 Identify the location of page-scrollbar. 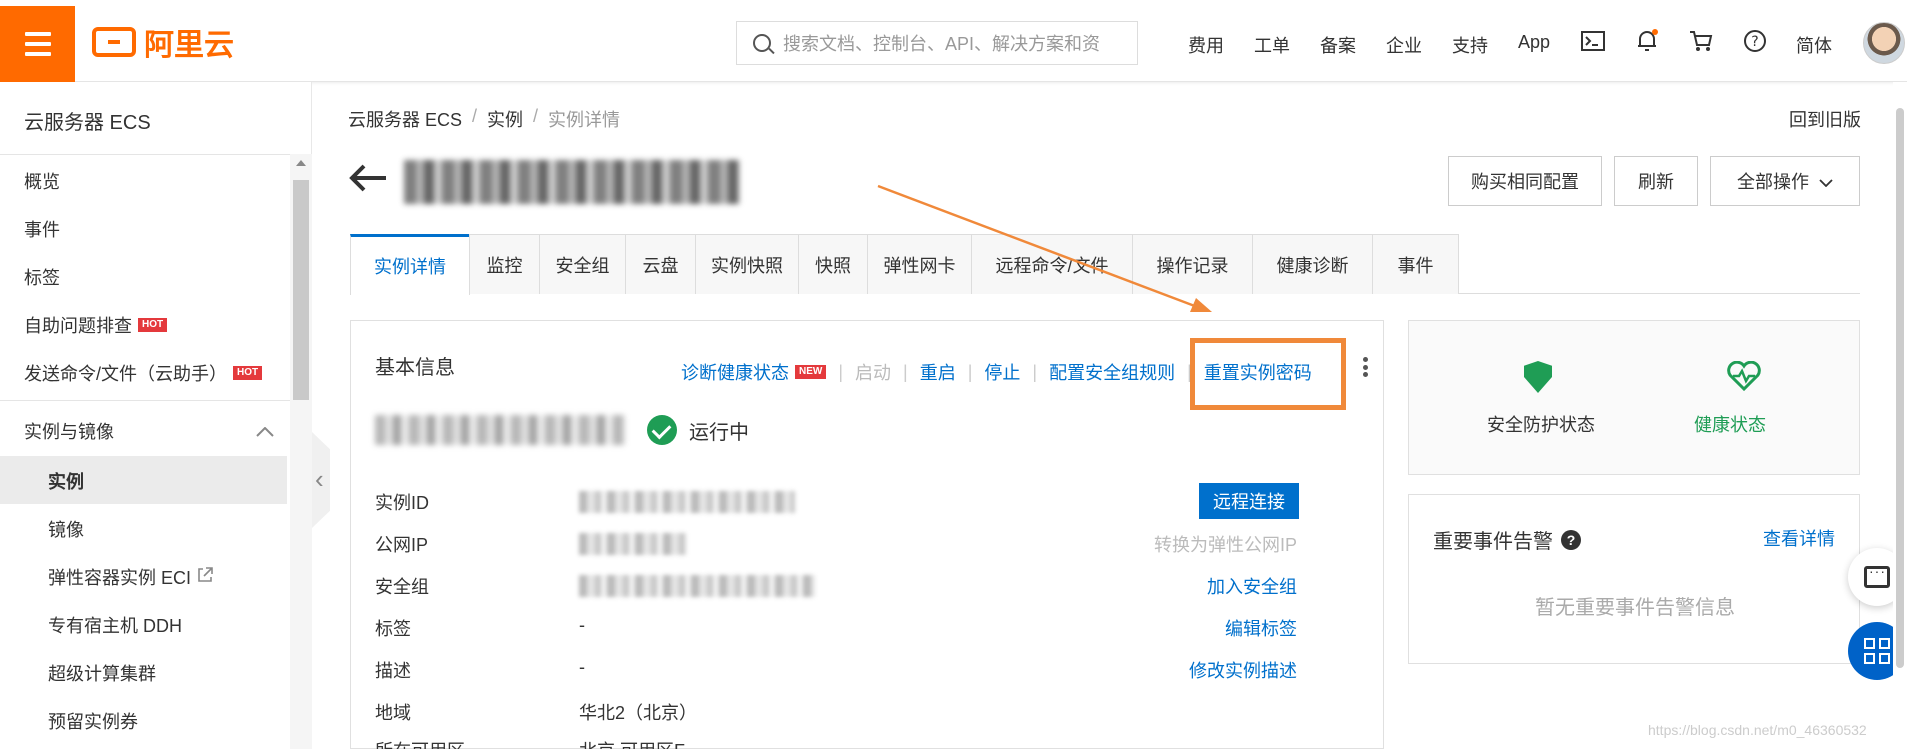
(1900, 415).